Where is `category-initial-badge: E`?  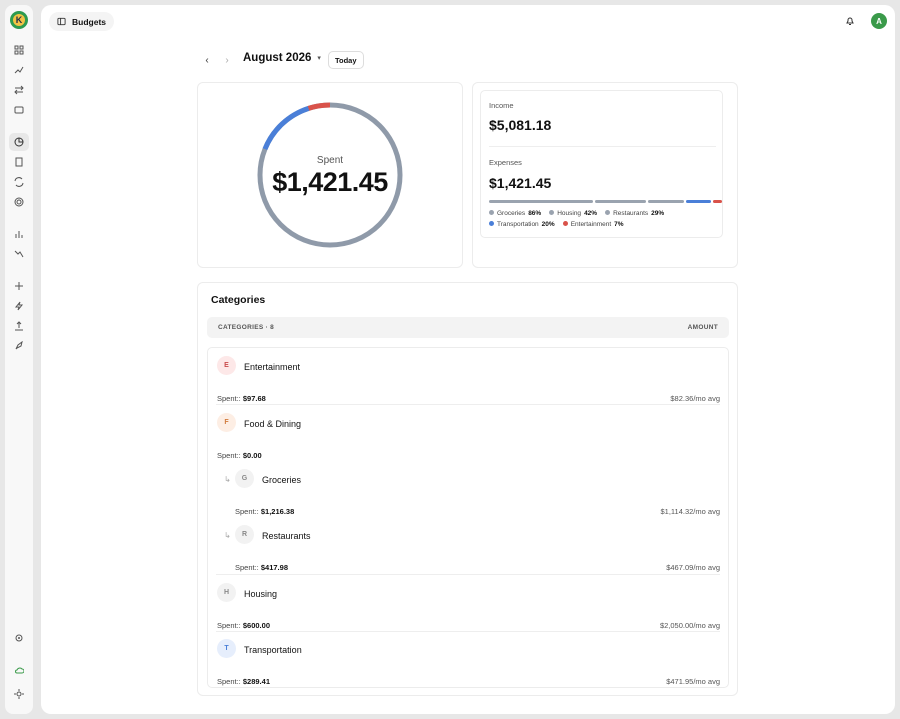
category-initial-badge: E is located at coordinates (226, 365).